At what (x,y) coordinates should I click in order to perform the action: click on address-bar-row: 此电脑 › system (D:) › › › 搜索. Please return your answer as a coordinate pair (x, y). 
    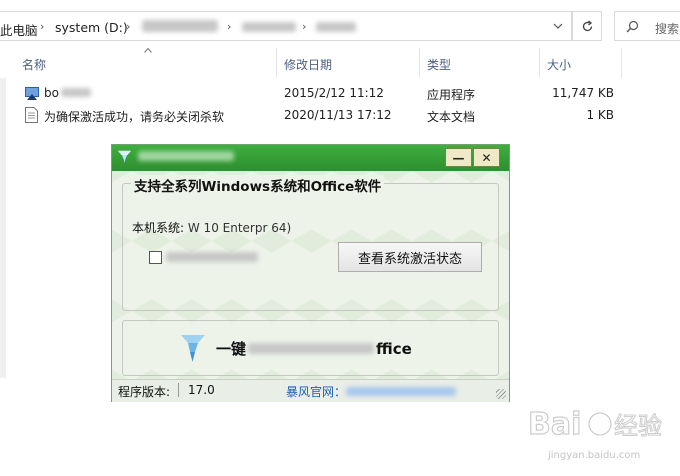
    Looking at the image, I should click on (340, 22).